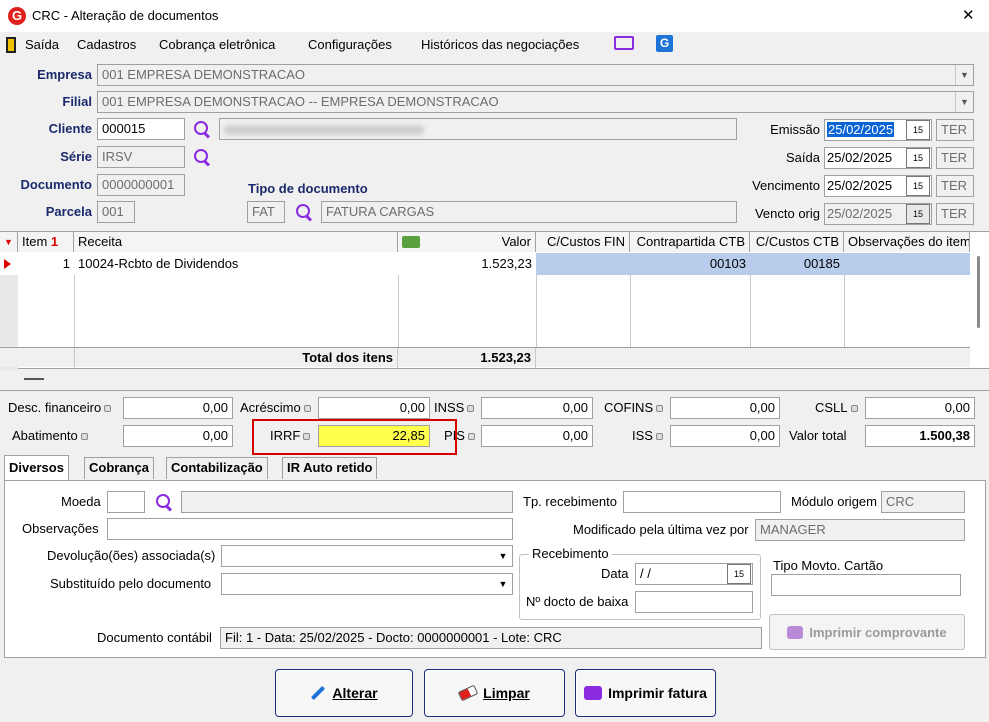  What do you see at coordinates (664, 43) in the screenshot?
I see `brand-g-icon: G` at bounding box center [664, 43].